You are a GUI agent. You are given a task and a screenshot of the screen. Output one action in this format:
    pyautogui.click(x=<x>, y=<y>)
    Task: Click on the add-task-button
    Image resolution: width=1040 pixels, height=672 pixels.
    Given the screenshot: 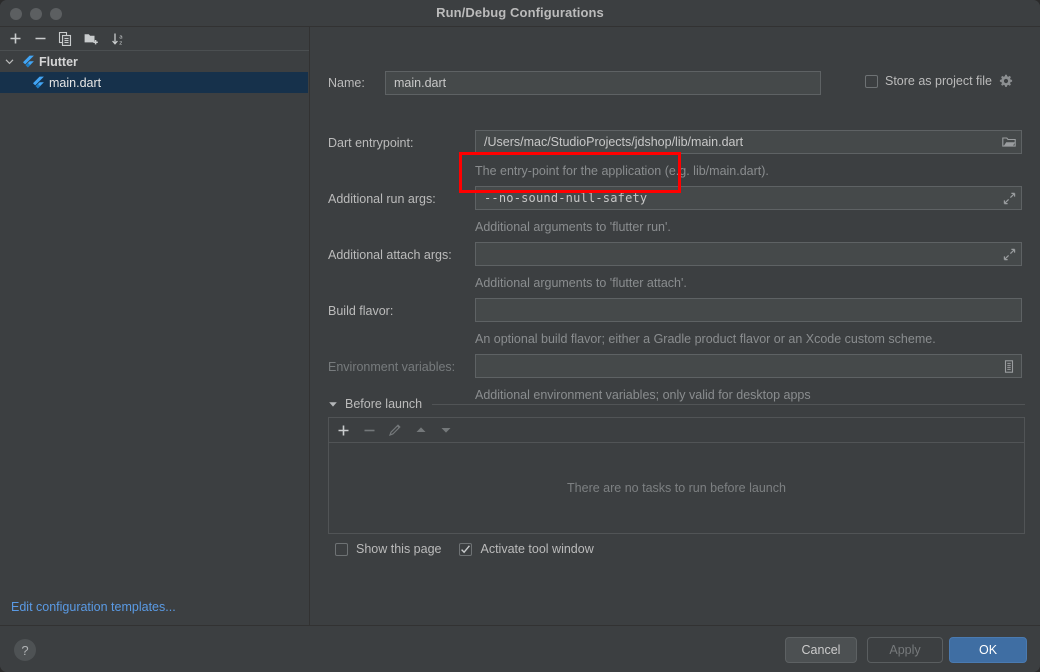 What is the action you would take?
    pyautogui.click(x=343, y=430)
    